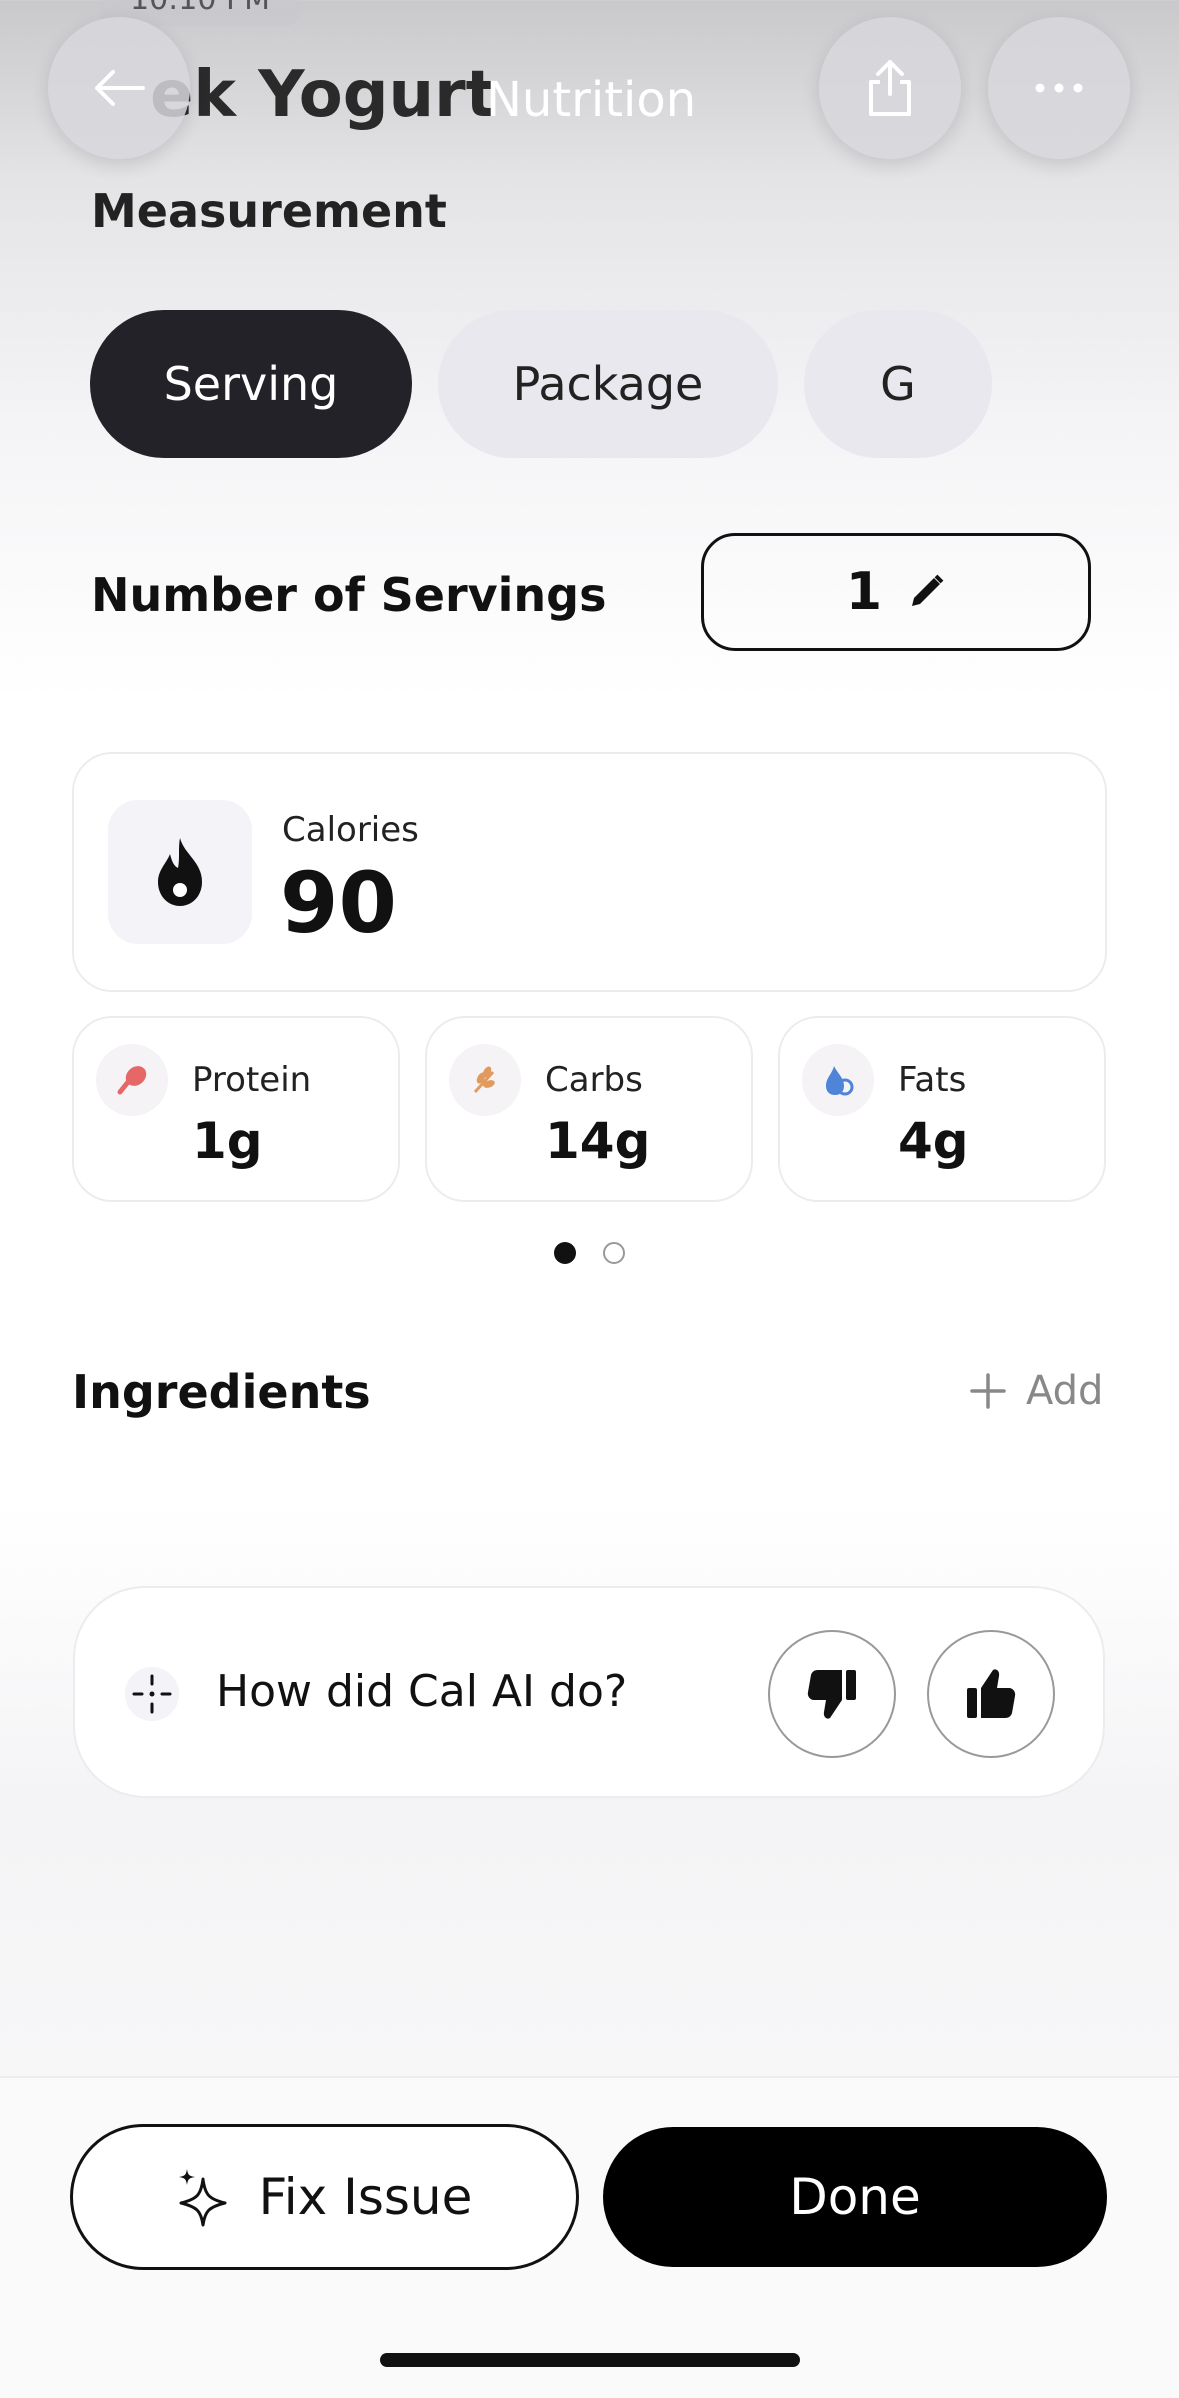  I want to click on thumbs-down-button, so click(832, 1694).